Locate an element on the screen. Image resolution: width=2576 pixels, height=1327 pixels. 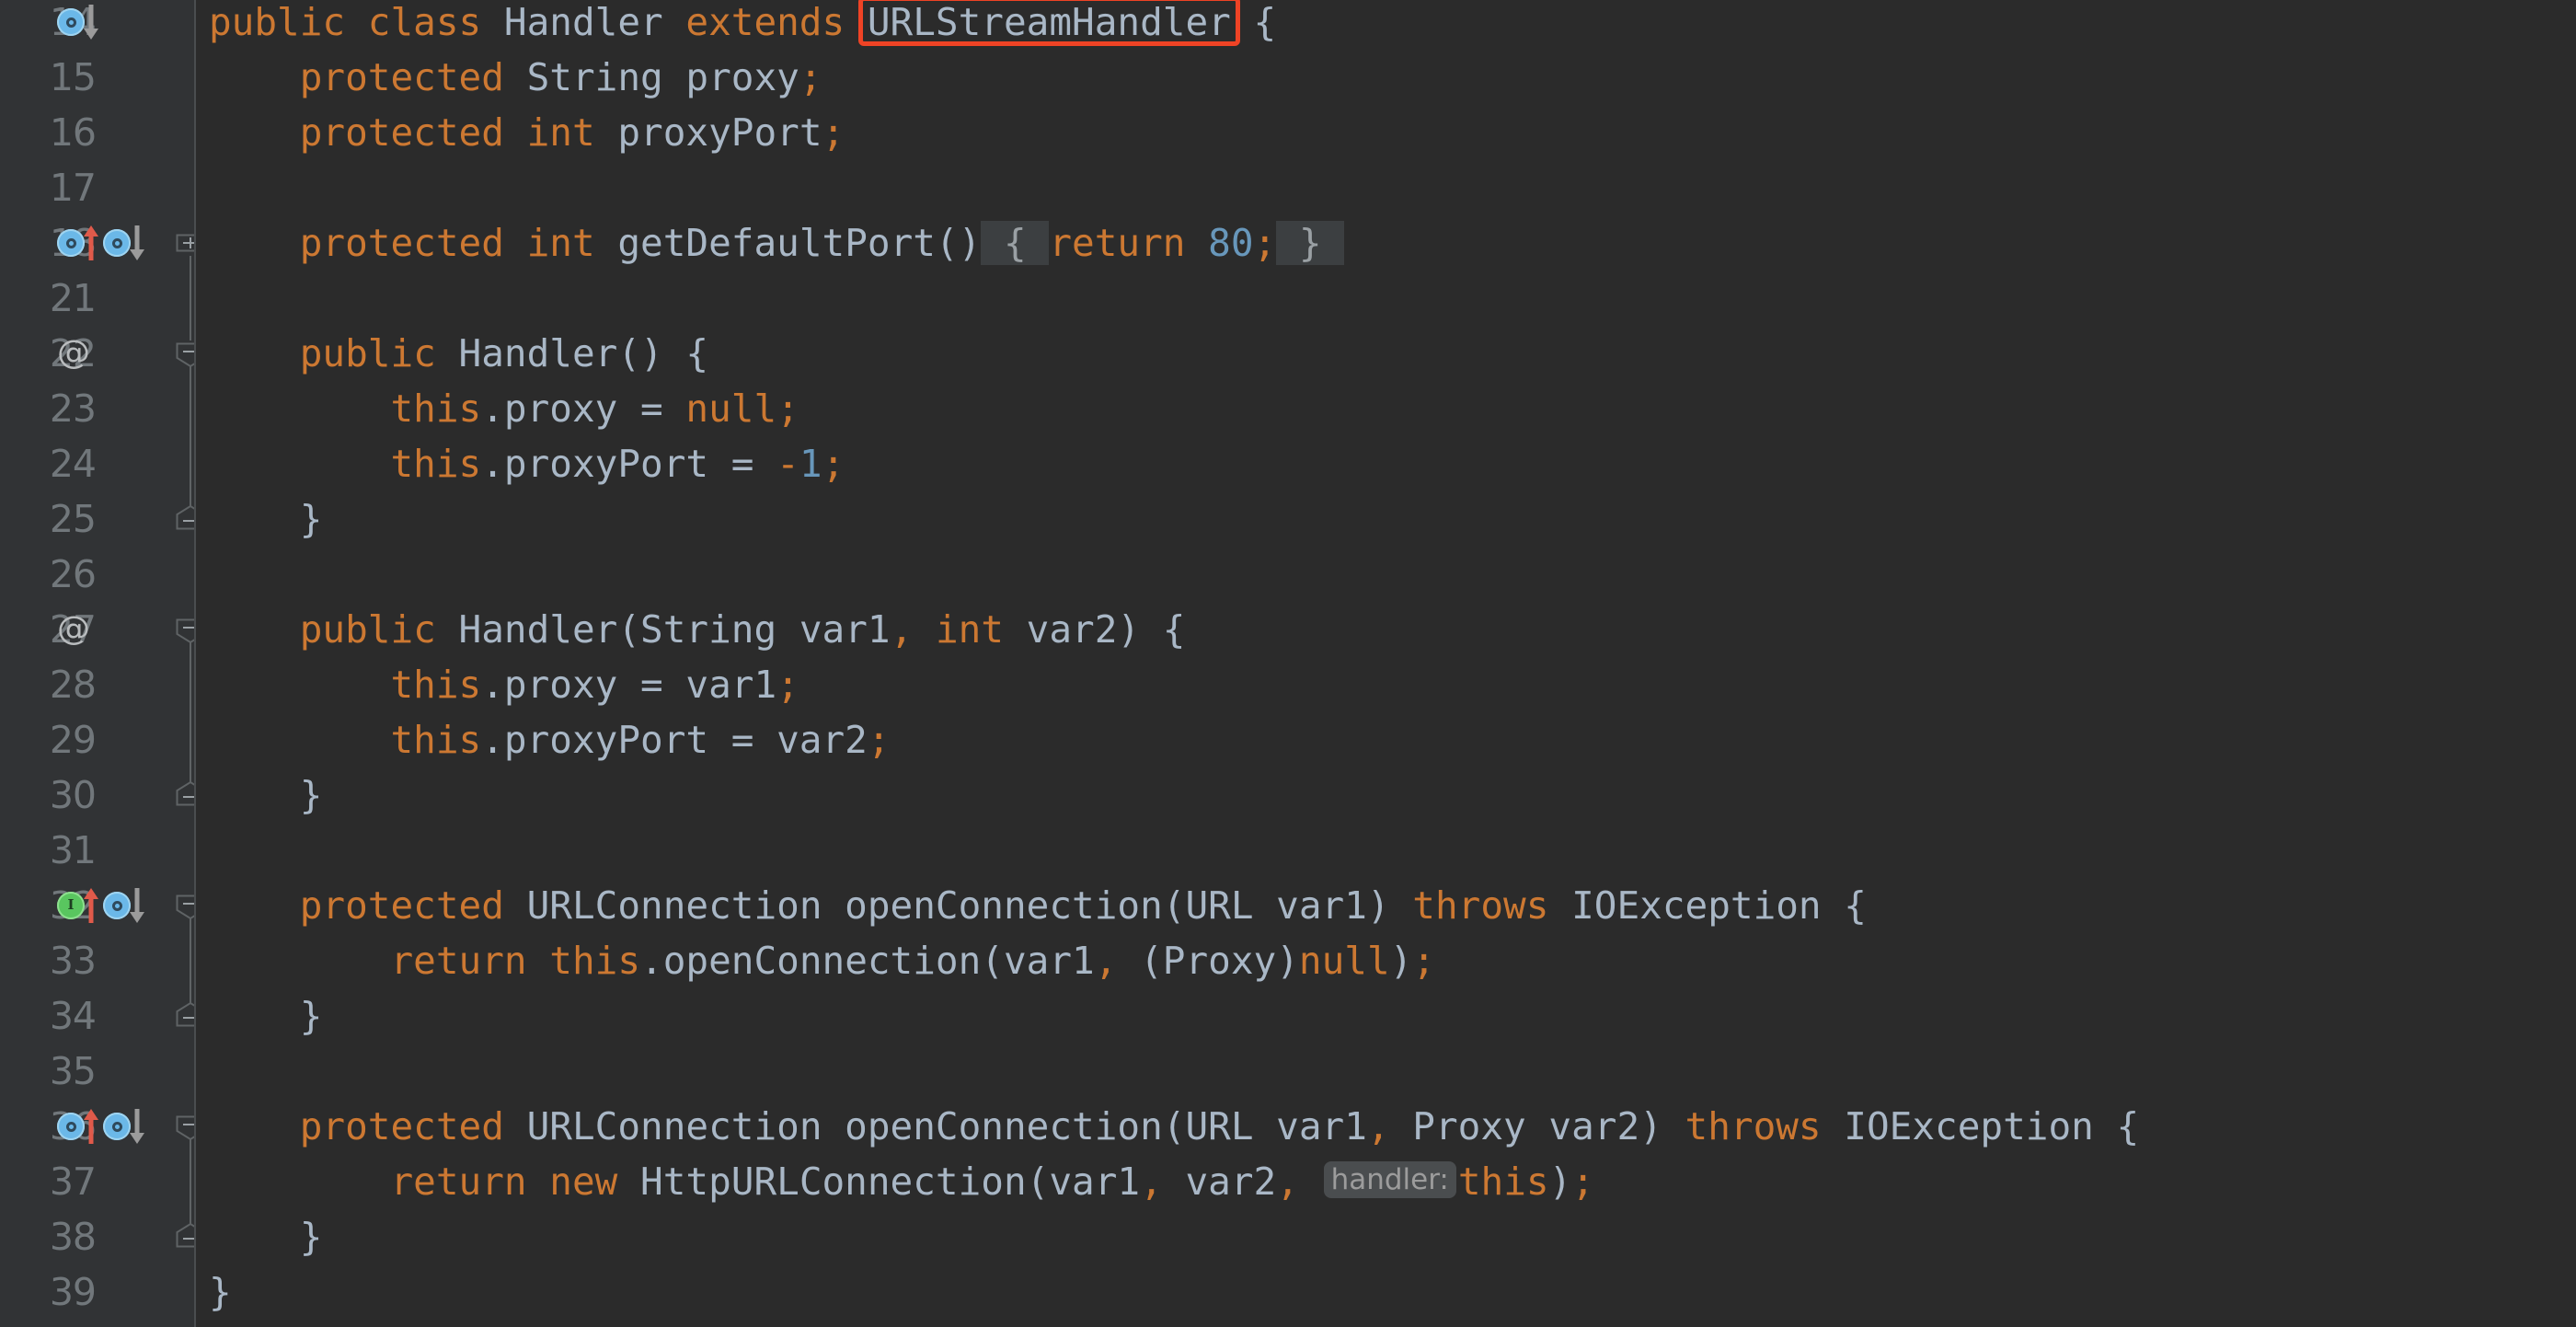
code-token: .proxyPort = is located at coordinates (629, 464).